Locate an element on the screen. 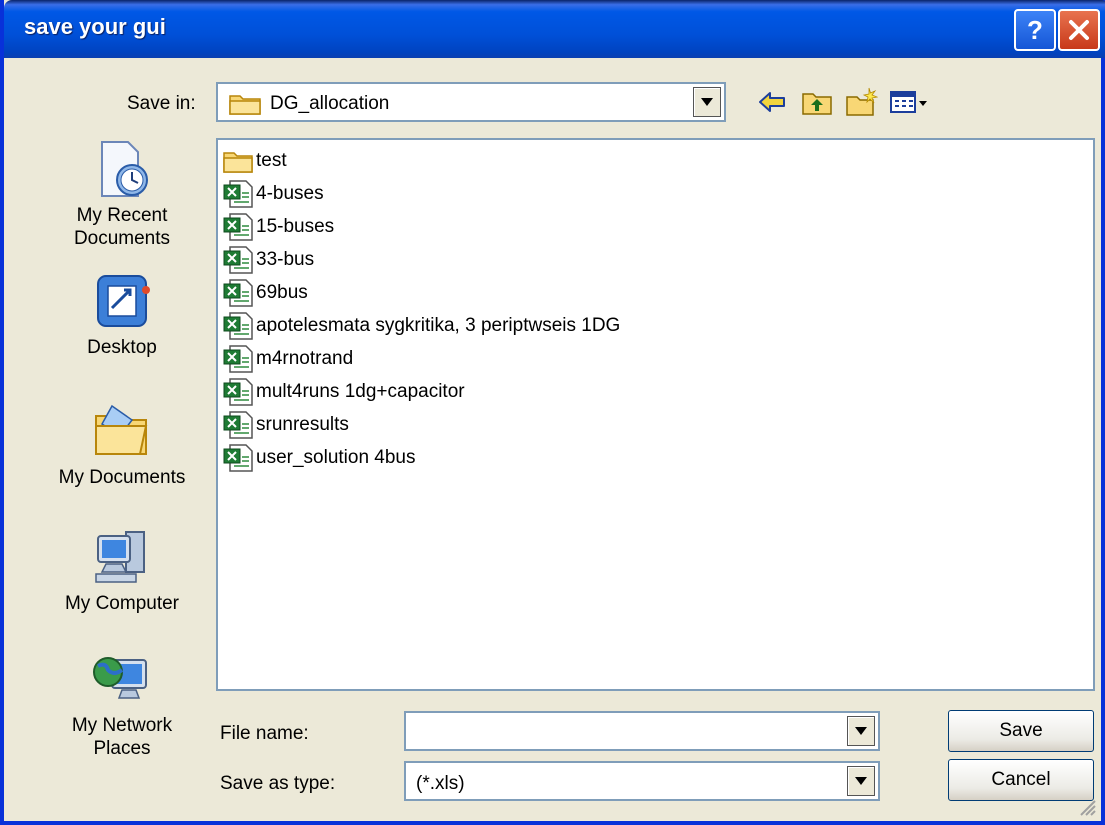 Image resolution: width=1105 pixels, height=825 pixels. file-name: srunresults is located at coordinates (302, 424).